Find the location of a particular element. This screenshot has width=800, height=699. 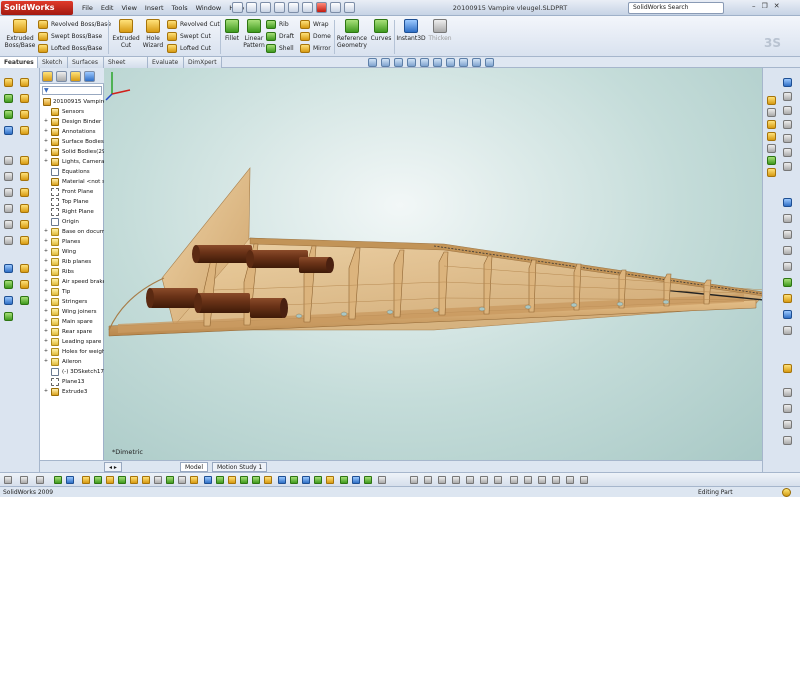

tree-item: Origin is located at coordinates (72, 222).